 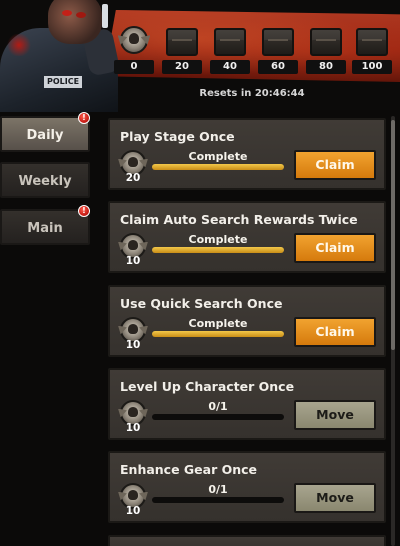 I want to click on knife-icon, so click(x=105, y=16).